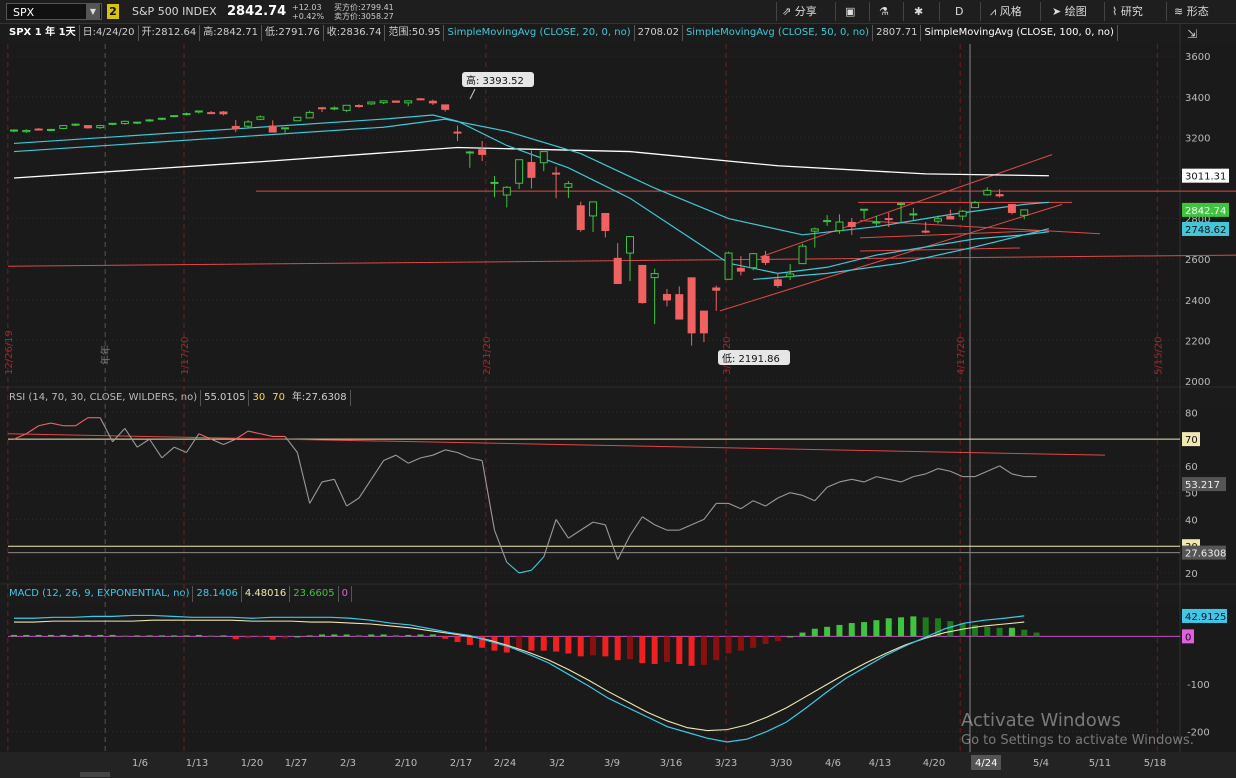  What do you see at coordinates (257, 11) in the screenshot?
I see `last-price: 2842.74` at bounding box center [257, 11].